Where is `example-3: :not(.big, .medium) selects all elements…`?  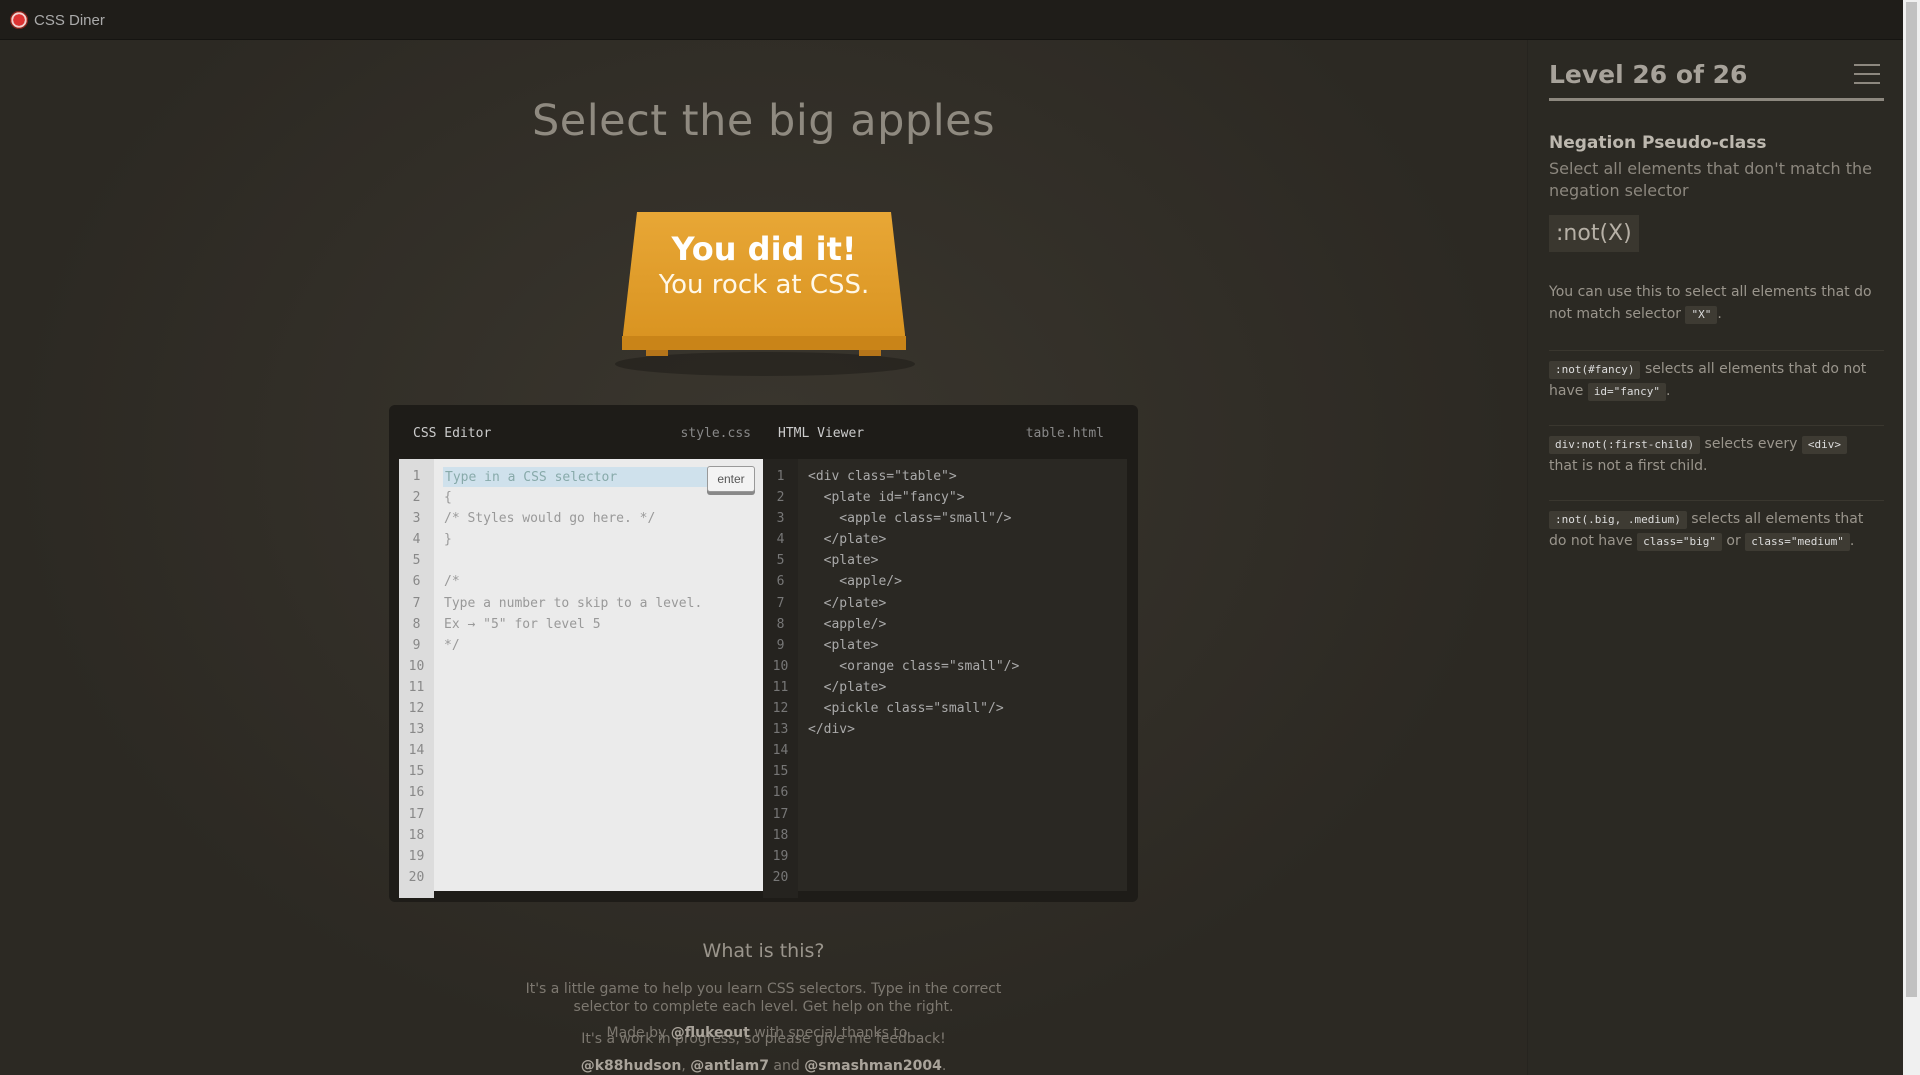
example-3: :not(.big, .medium) selects all elements… is located at coordinates (1706, 531).